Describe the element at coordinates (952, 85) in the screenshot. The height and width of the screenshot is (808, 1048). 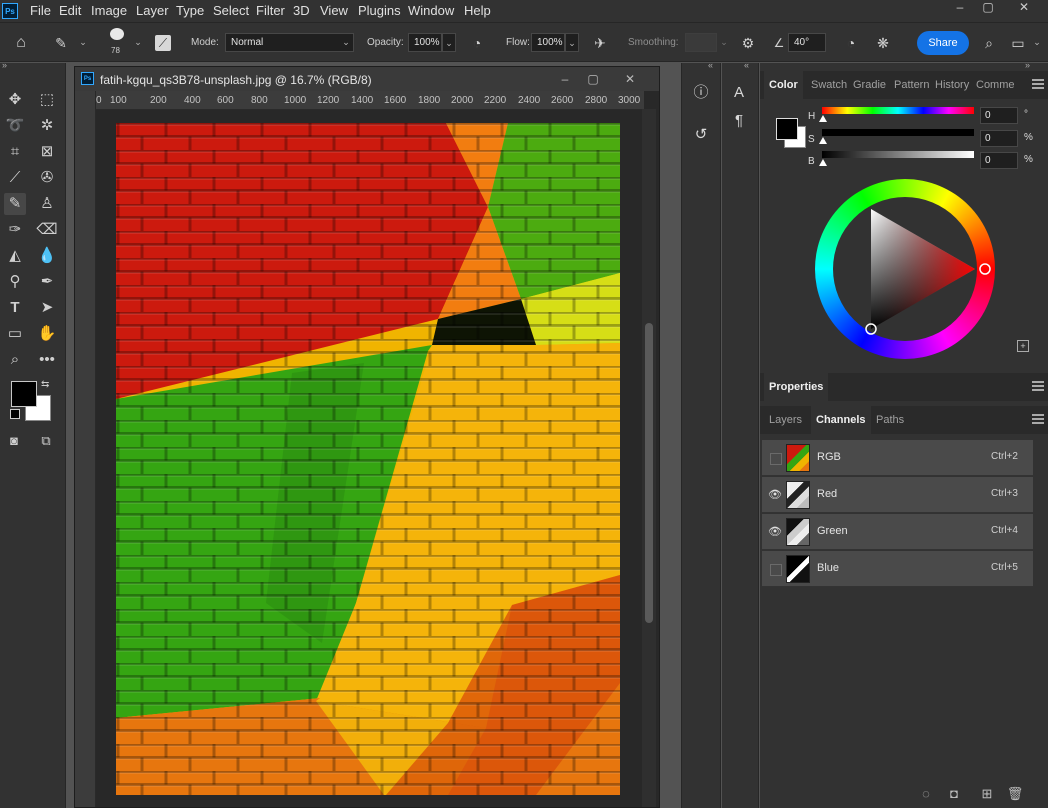
I see `tab-history: History` at that location.